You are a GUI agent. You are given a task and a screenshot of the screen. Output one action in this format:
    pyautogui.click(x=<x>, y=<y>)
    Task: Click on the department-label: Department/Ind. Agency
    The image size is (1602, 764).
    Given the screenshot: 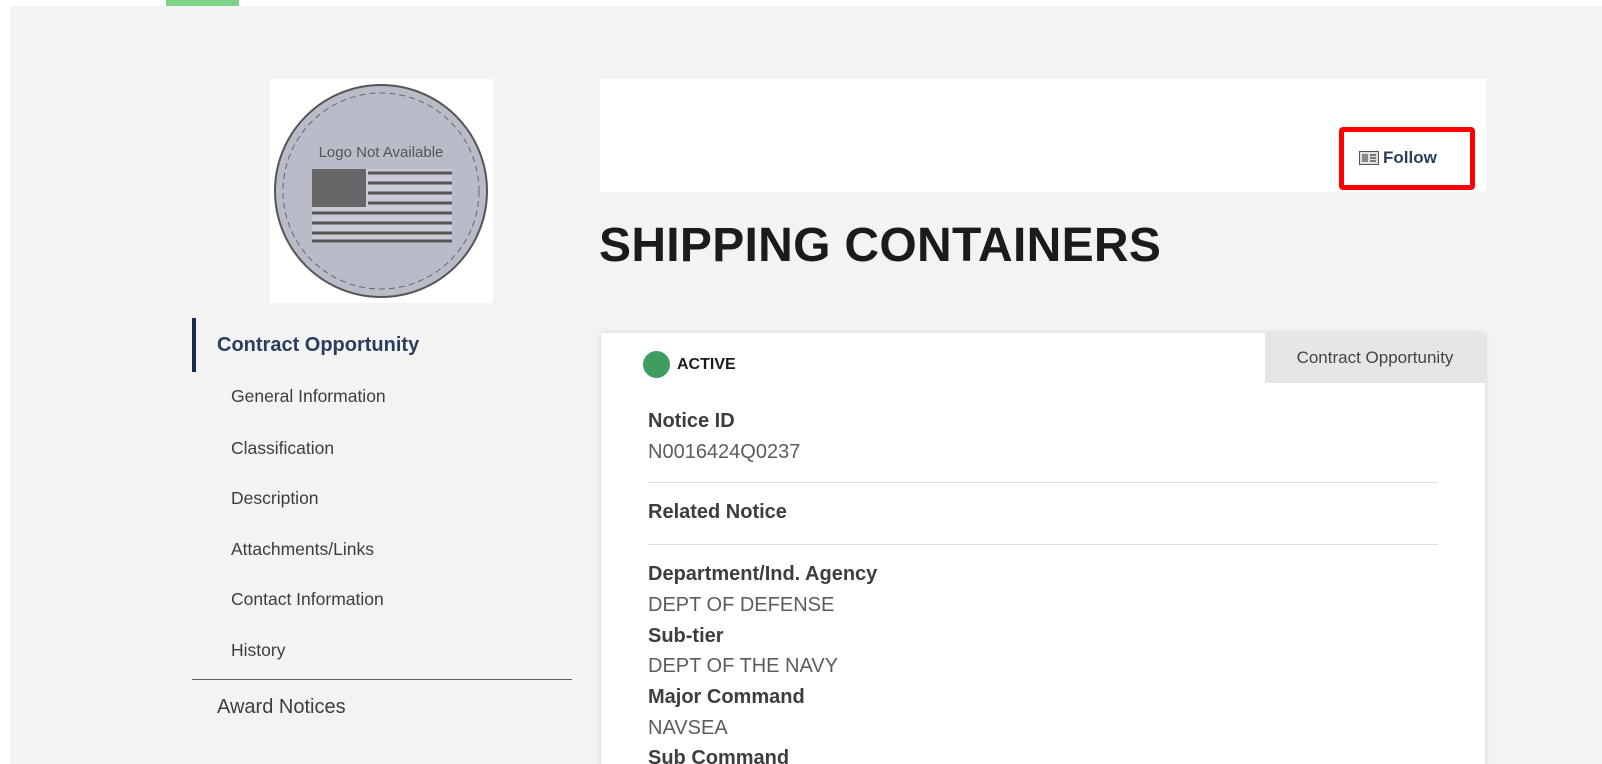 What is the action you would take?
    pyautogui.click(x=763, y=574)
    